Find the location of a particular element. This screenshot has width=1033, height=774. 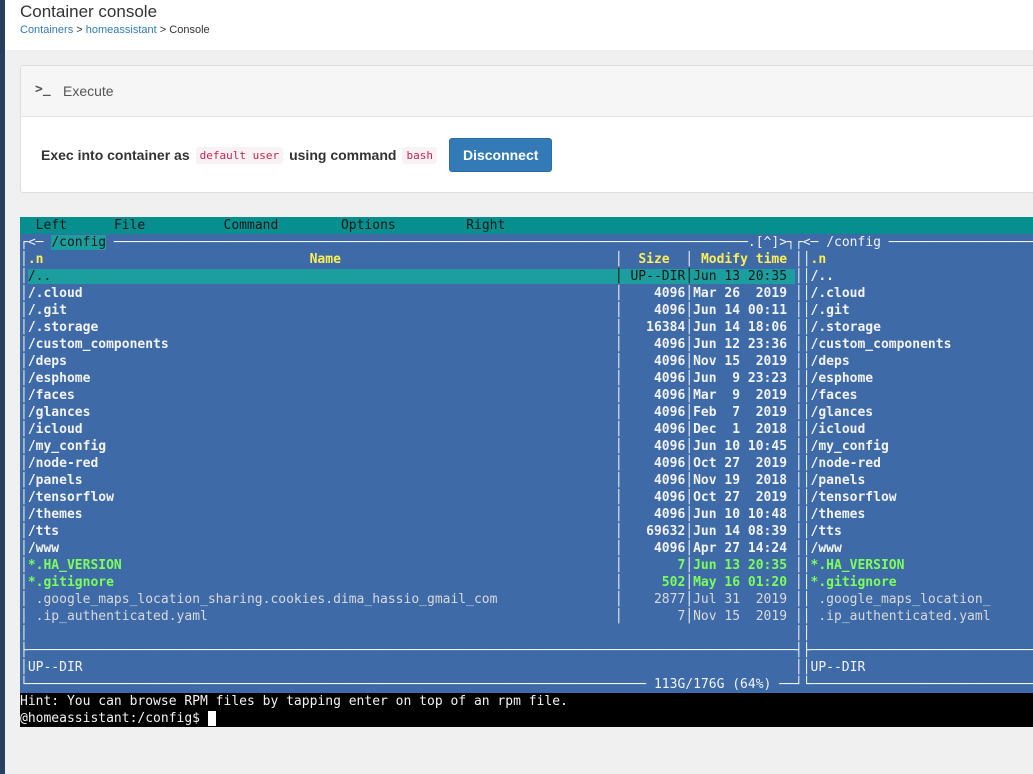

right-file-name: /tensorflow is located at coordinates (854, 497).